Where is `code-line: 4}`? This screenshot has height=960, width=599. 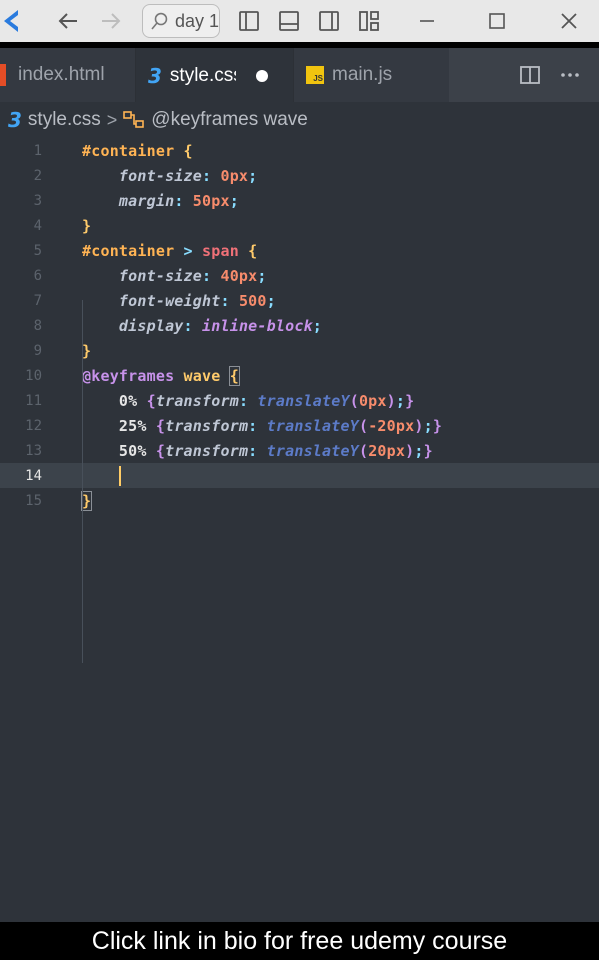 code-line: 4} is located at coordinates (299, 225).